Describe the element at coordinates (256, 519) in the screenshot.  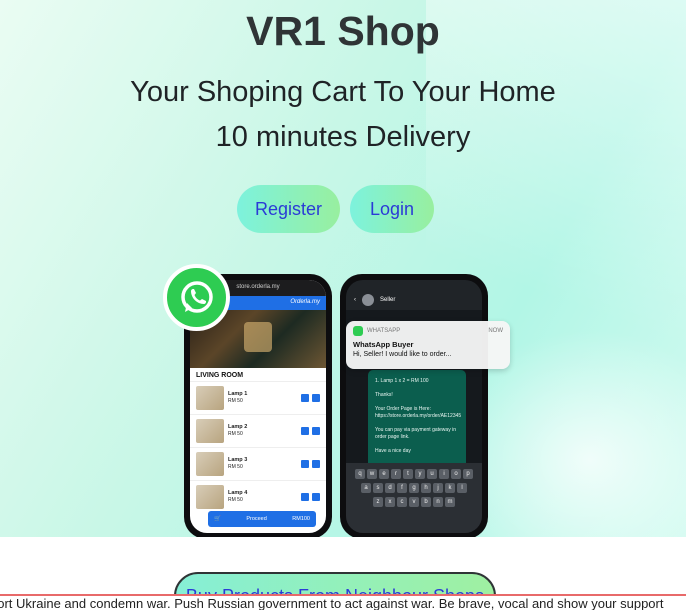
I see `proceed-label: Proceed` at that location.